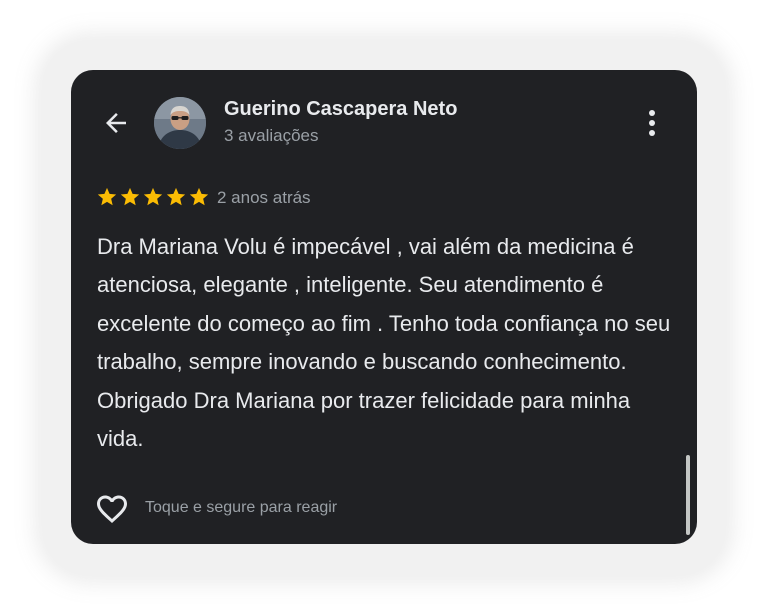  What do you see at coordinates (271, 135) in the screenshot?
I see `author-review-count: 3 avaliações` at bounding box center [271, 135].